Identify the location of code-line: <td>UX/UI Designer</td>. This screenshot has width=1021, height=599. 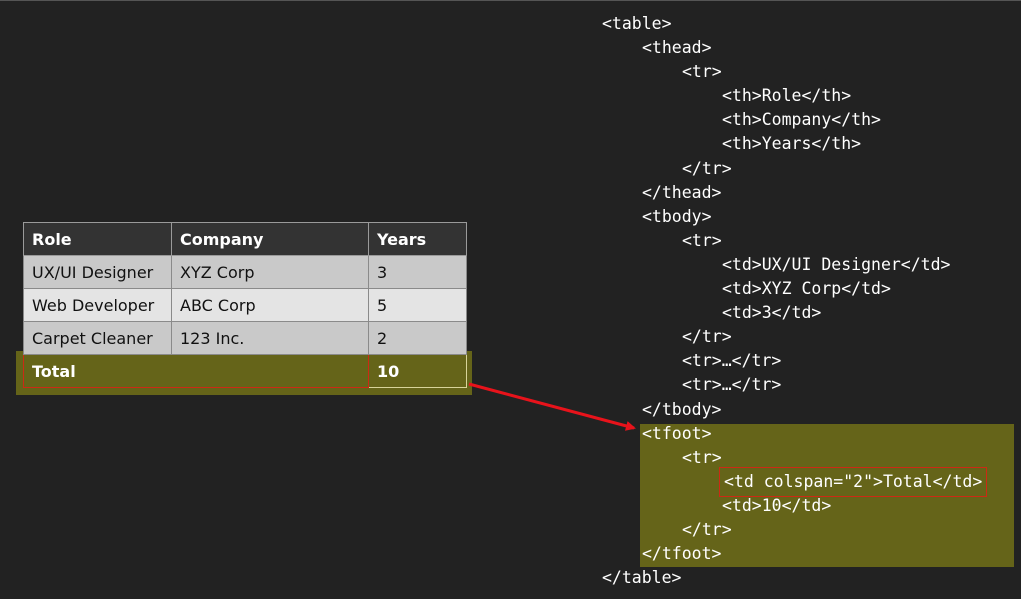
(836, 264).